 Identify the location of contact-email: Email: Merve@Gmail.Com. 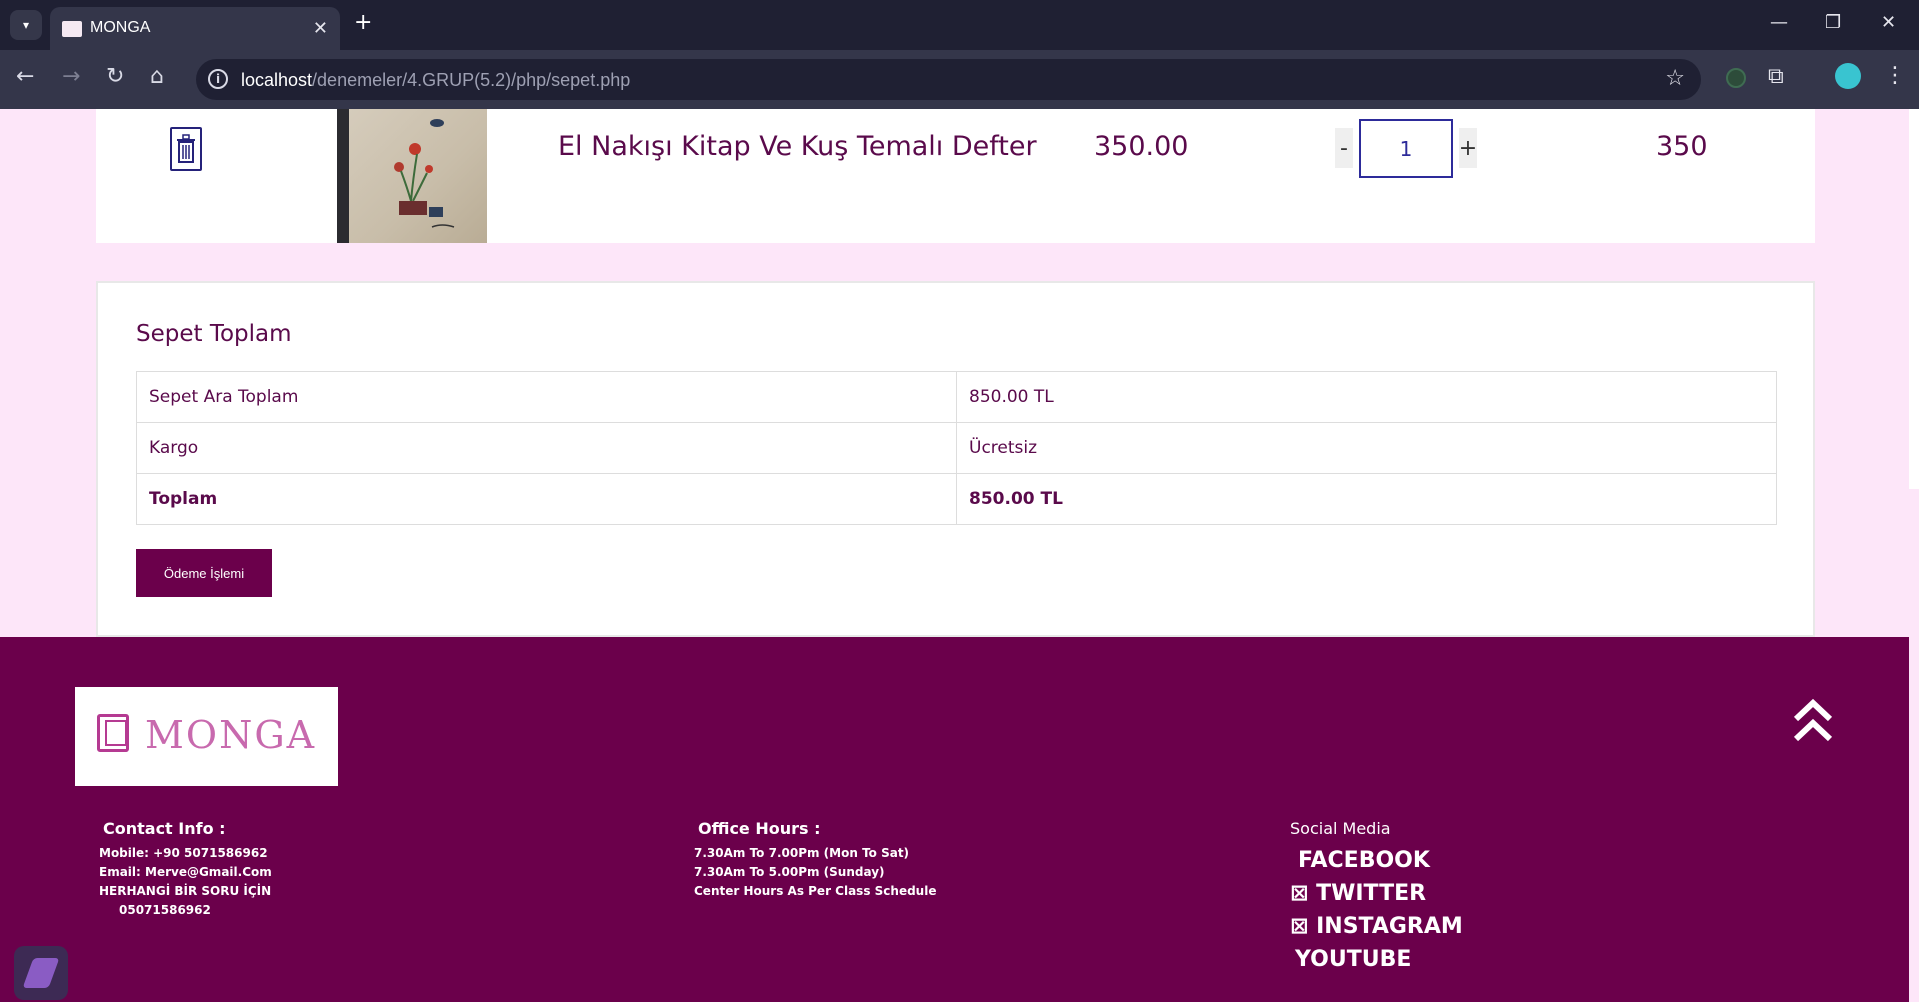
(185, 872).